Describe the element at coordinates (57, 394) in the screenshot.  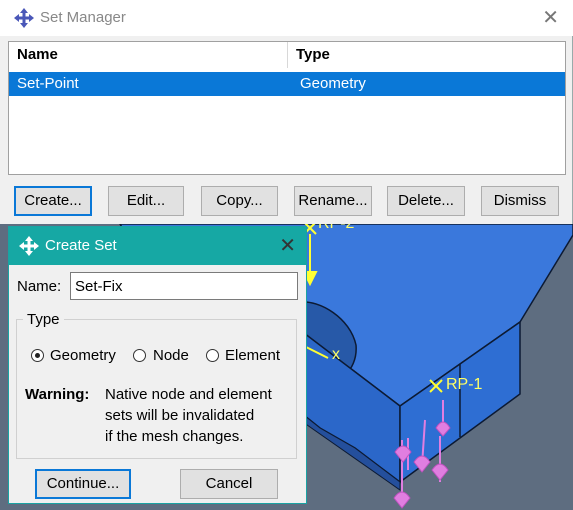
I see `warning-label: Warning:` at that location.